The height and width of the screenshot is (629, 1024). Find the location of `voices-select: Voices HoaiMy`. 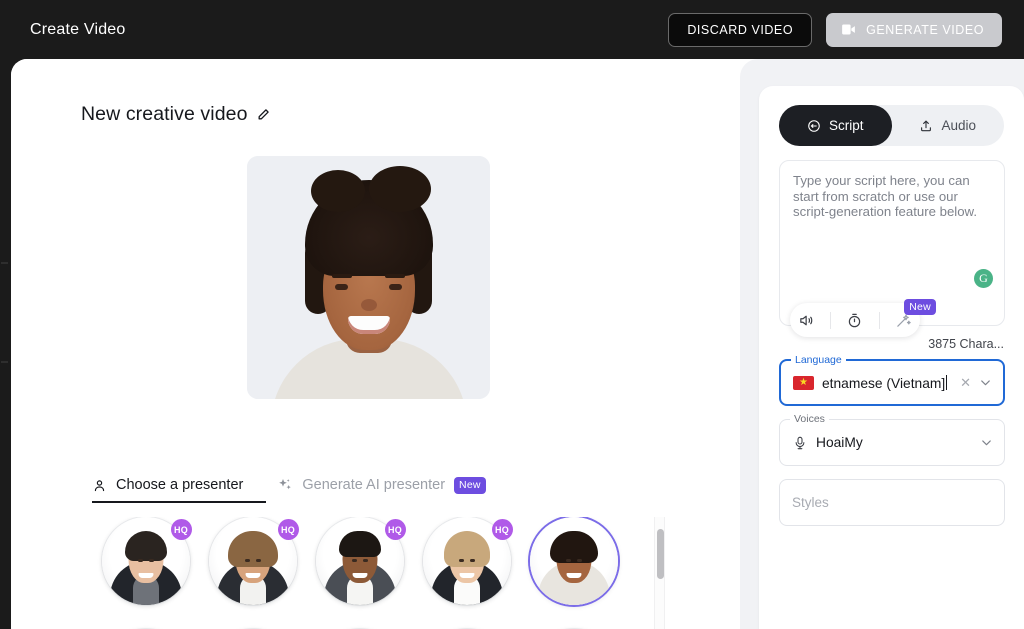

voices-select: Voices HoaiMy is located at coordinates (892, 439).